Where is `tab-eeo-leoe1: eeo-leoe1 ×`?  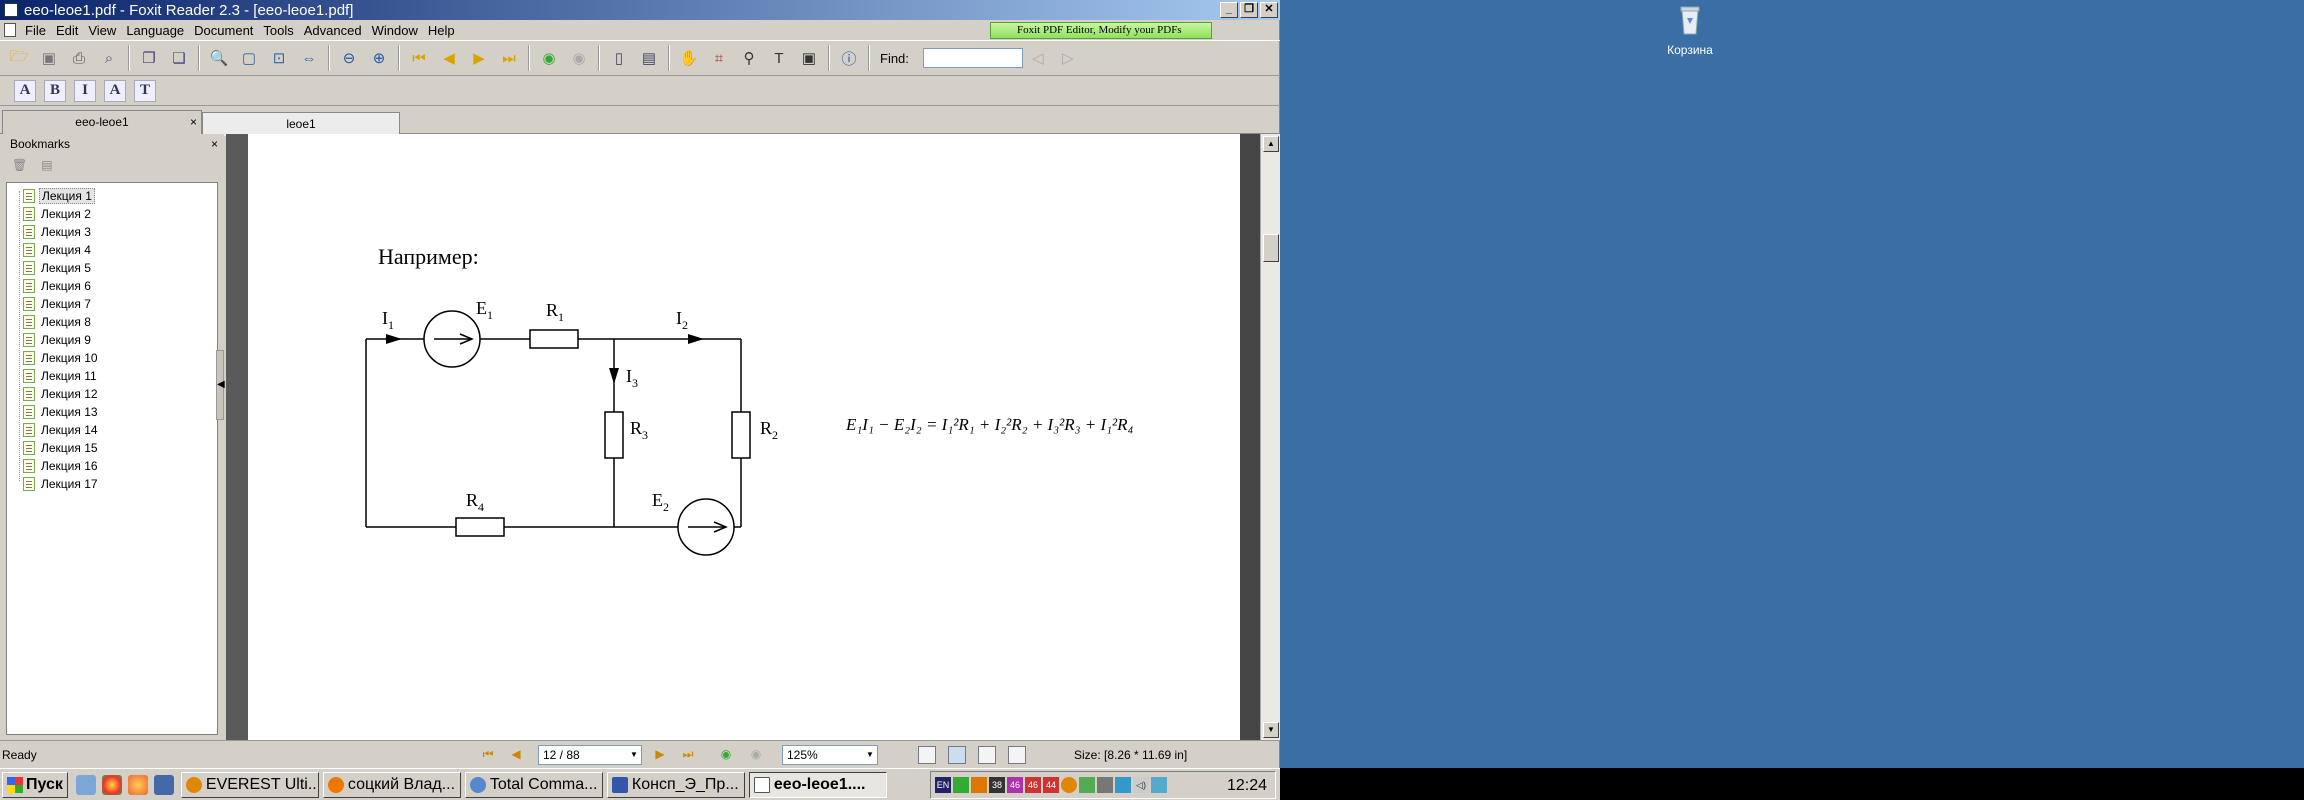
tab-eeo-leoe1: eeo-leoe1 × is located at coordinates (102, 122).